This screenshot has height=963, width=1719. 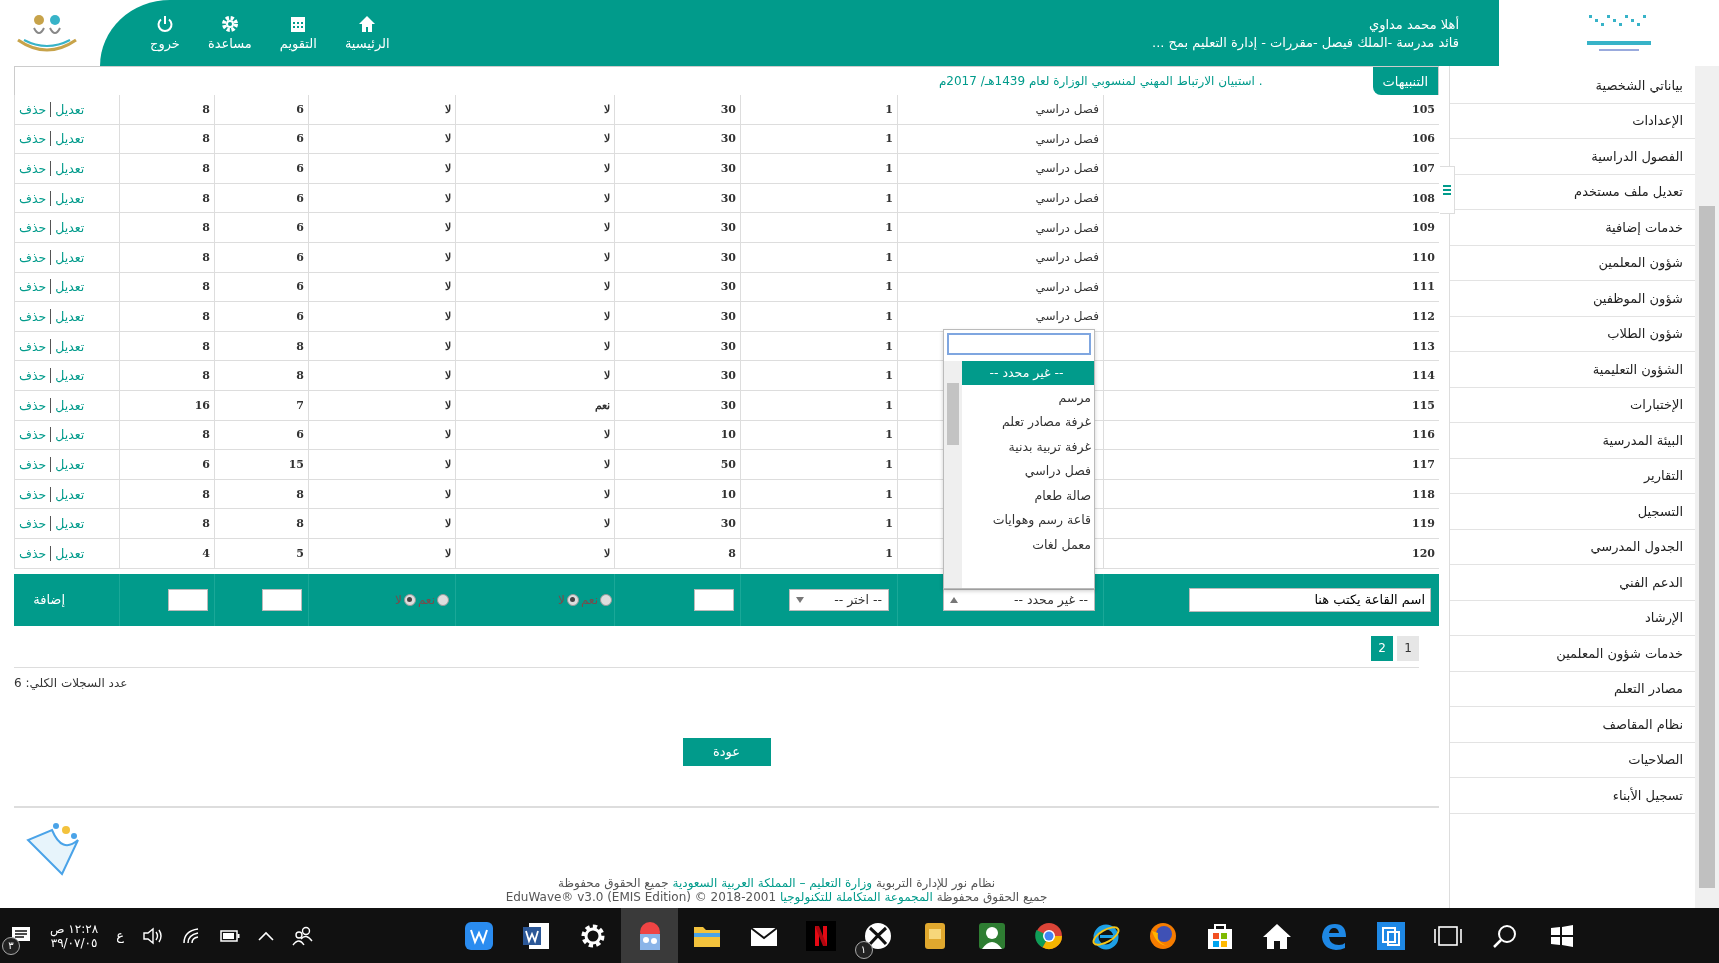 I want to click on sidebar-item: الإرشاد, so click(x=1572, y=618).